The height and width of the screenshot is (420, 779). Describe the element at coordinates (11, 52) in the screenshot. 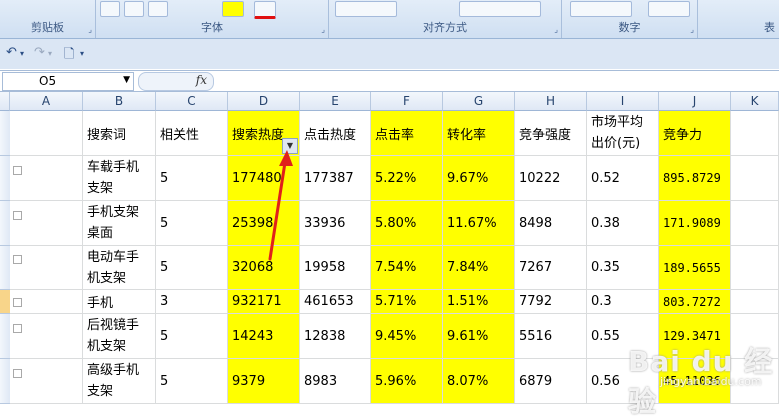

I see `undo-icon: ↶` at that location.